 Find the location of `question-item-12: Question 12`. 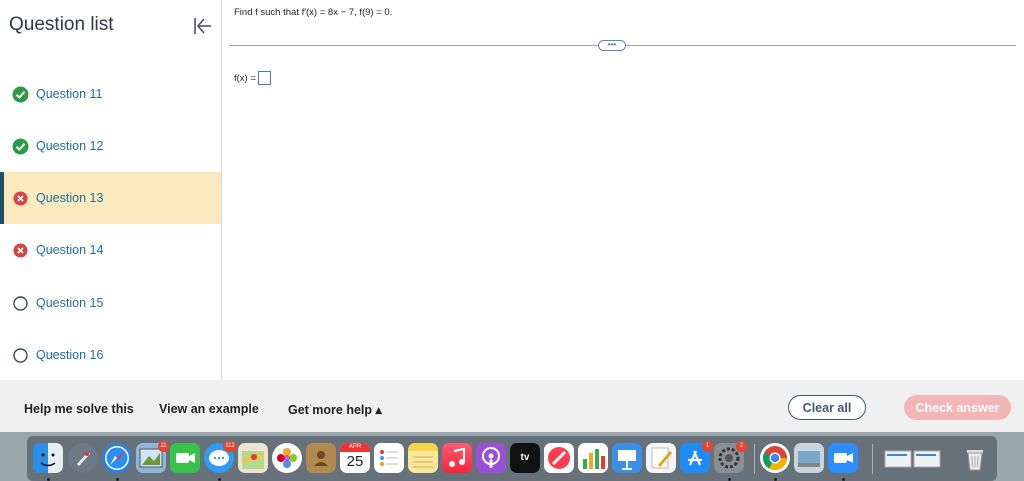

question-item-12: Question 12 is located at coordinates (110, 146).